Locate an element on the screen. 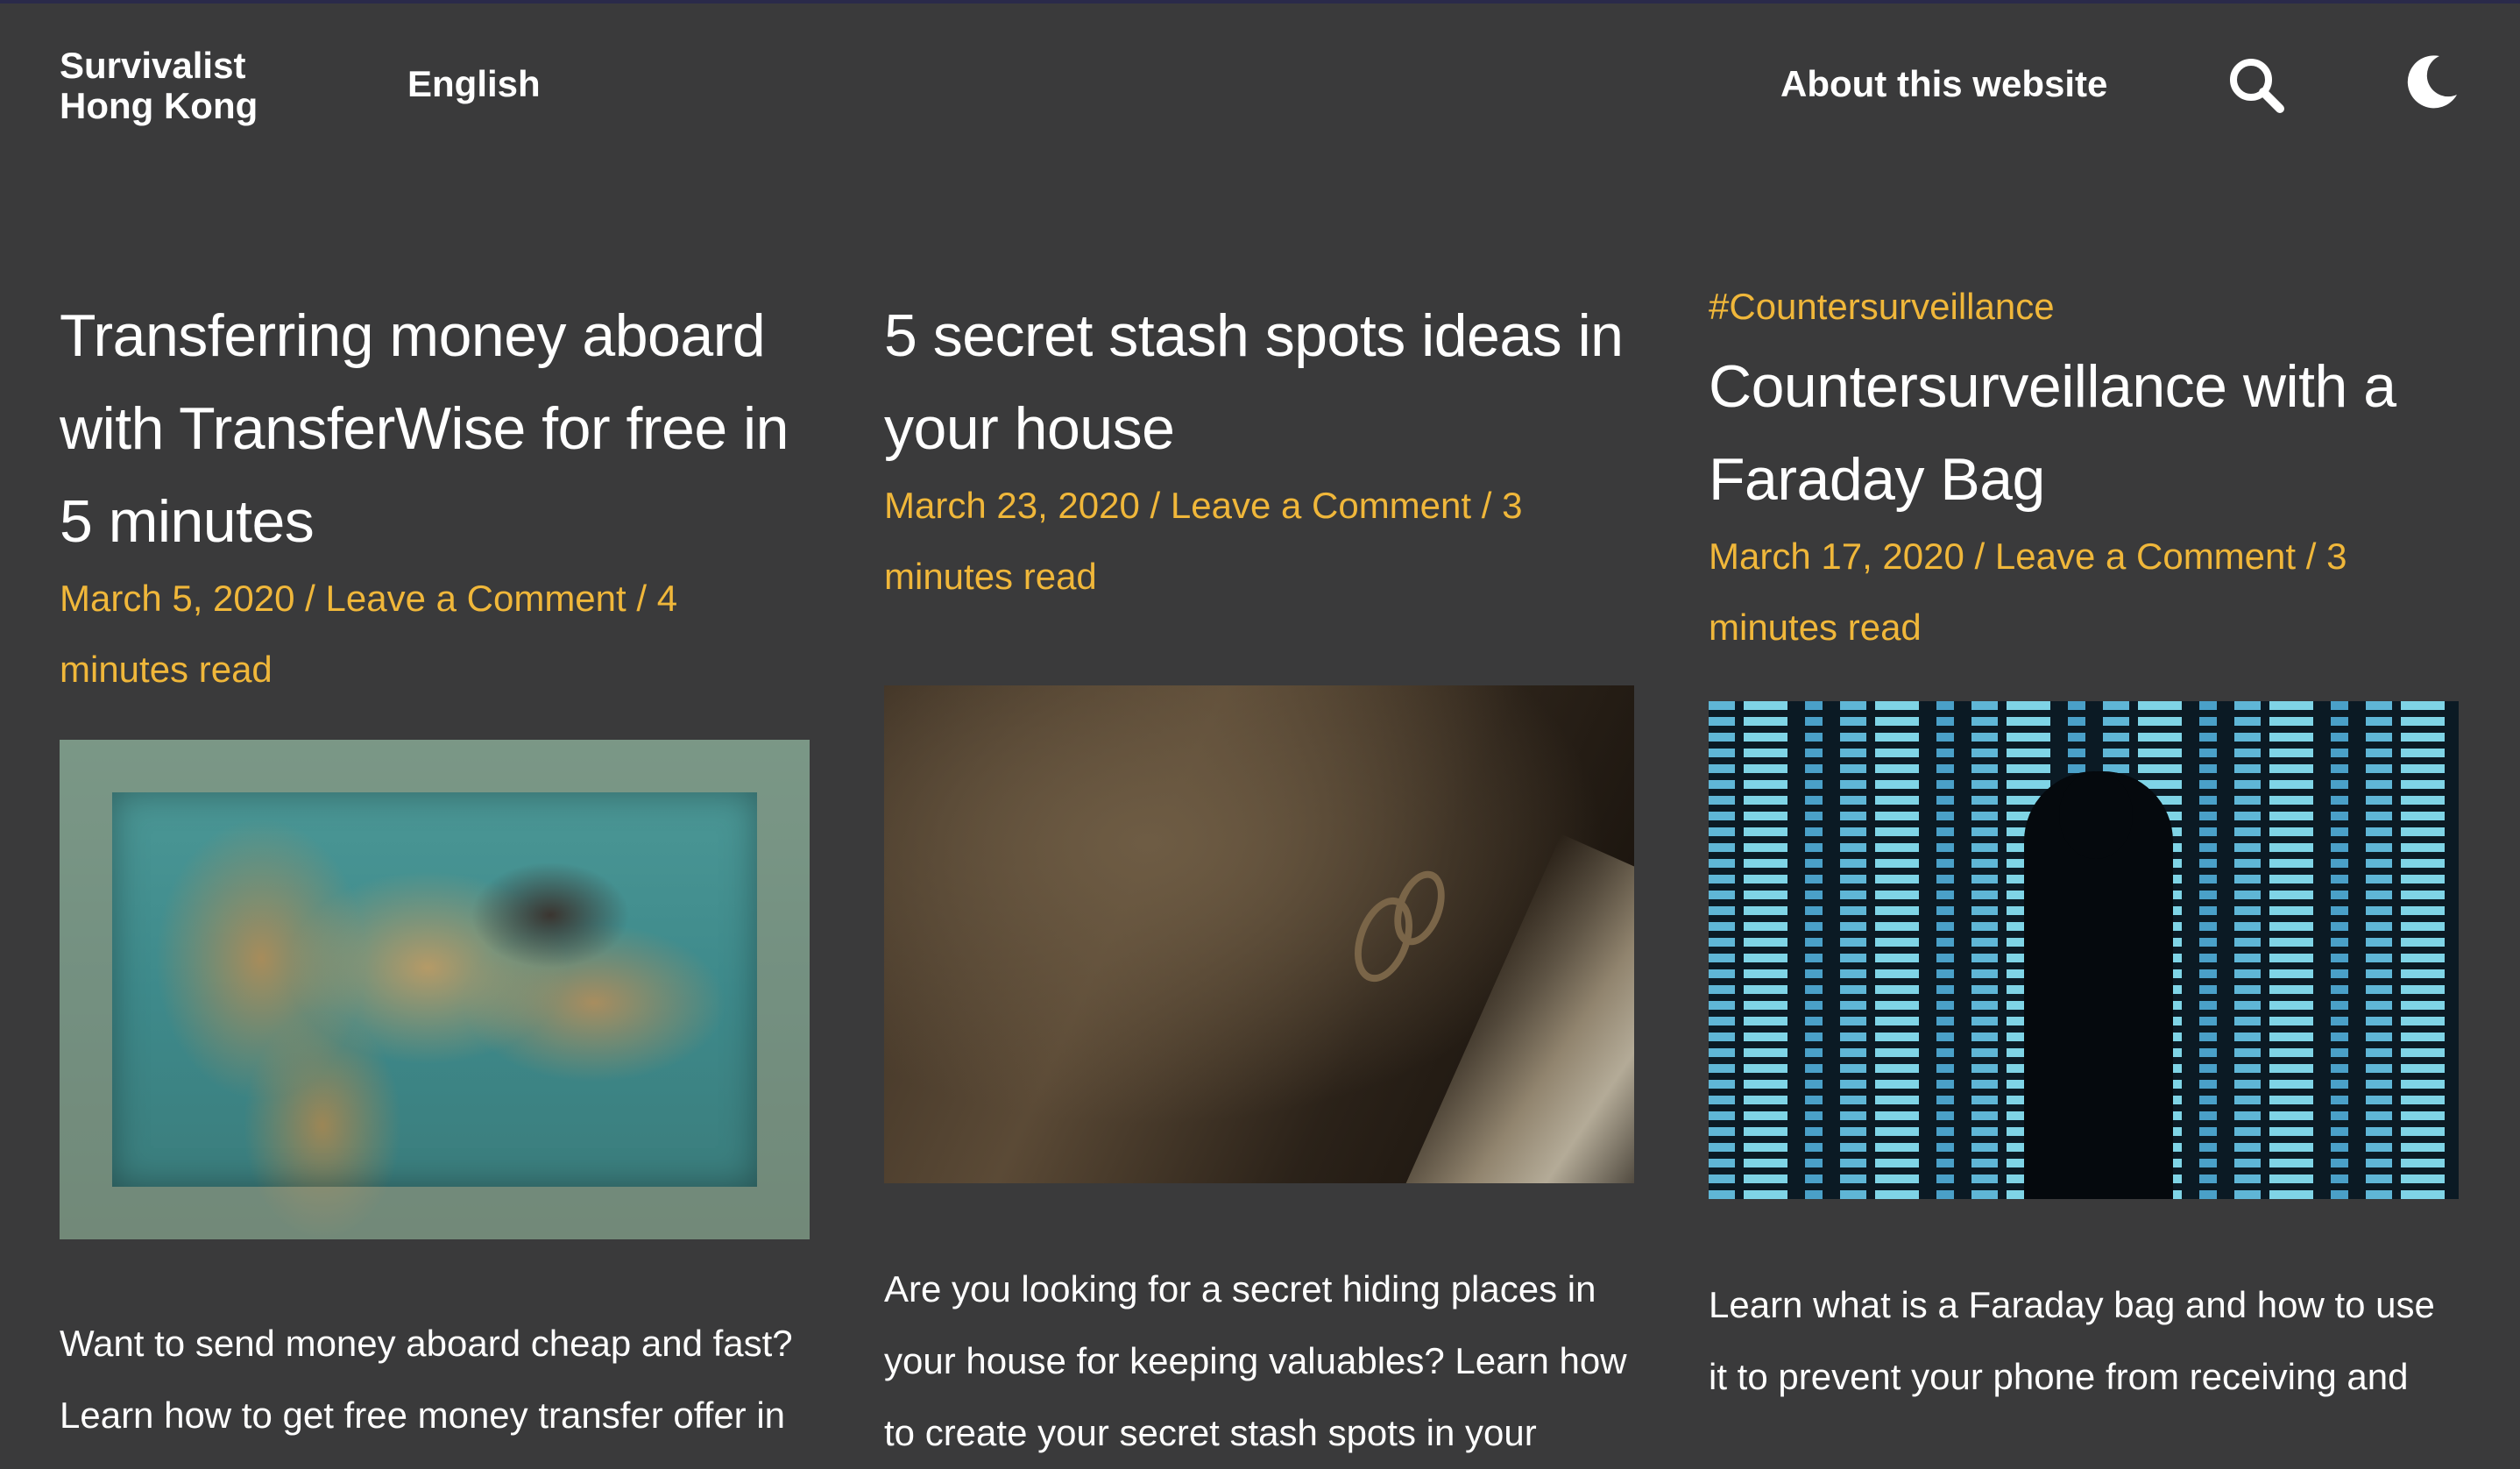 The width and height of the screenshot is (2520, 1469). site-logo-link: Survivalist Hong Kong is located at coordinates (173, 86).